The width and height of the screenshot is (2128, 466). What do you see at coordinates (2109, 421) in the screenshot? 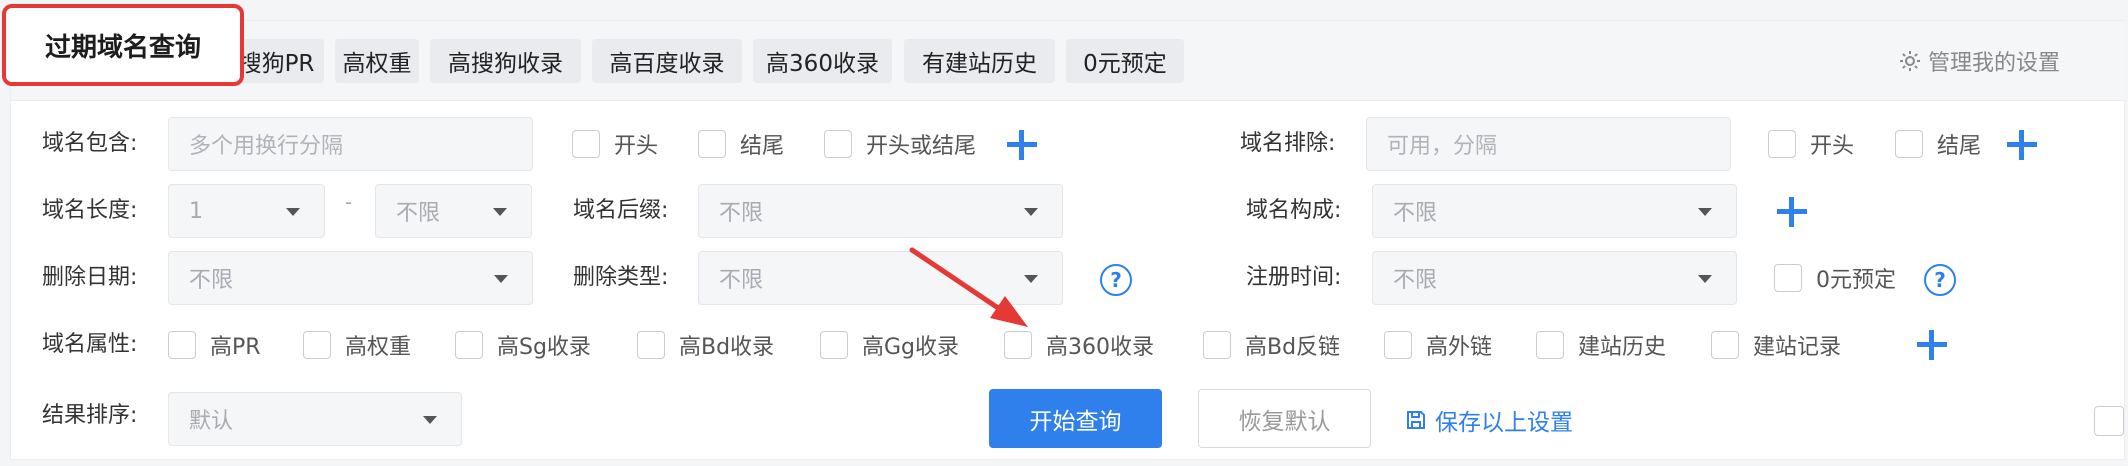
I see `corner-checkbox` at bounding box center [2109, 421].